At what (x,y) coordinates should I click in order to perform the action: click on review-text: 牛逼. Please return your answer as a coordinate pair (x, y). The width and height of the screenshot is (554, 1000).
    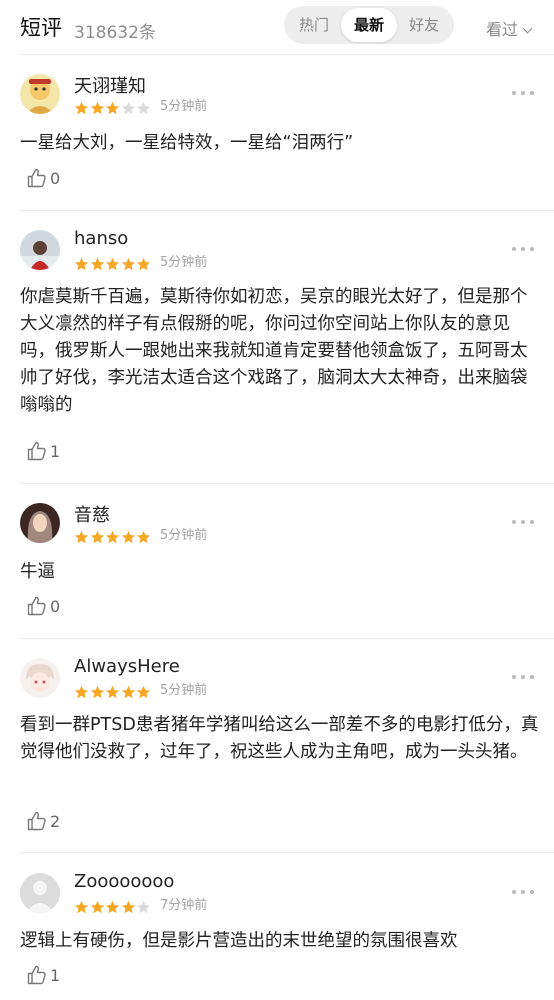
    Looking at the image, I should click on (37, 572).